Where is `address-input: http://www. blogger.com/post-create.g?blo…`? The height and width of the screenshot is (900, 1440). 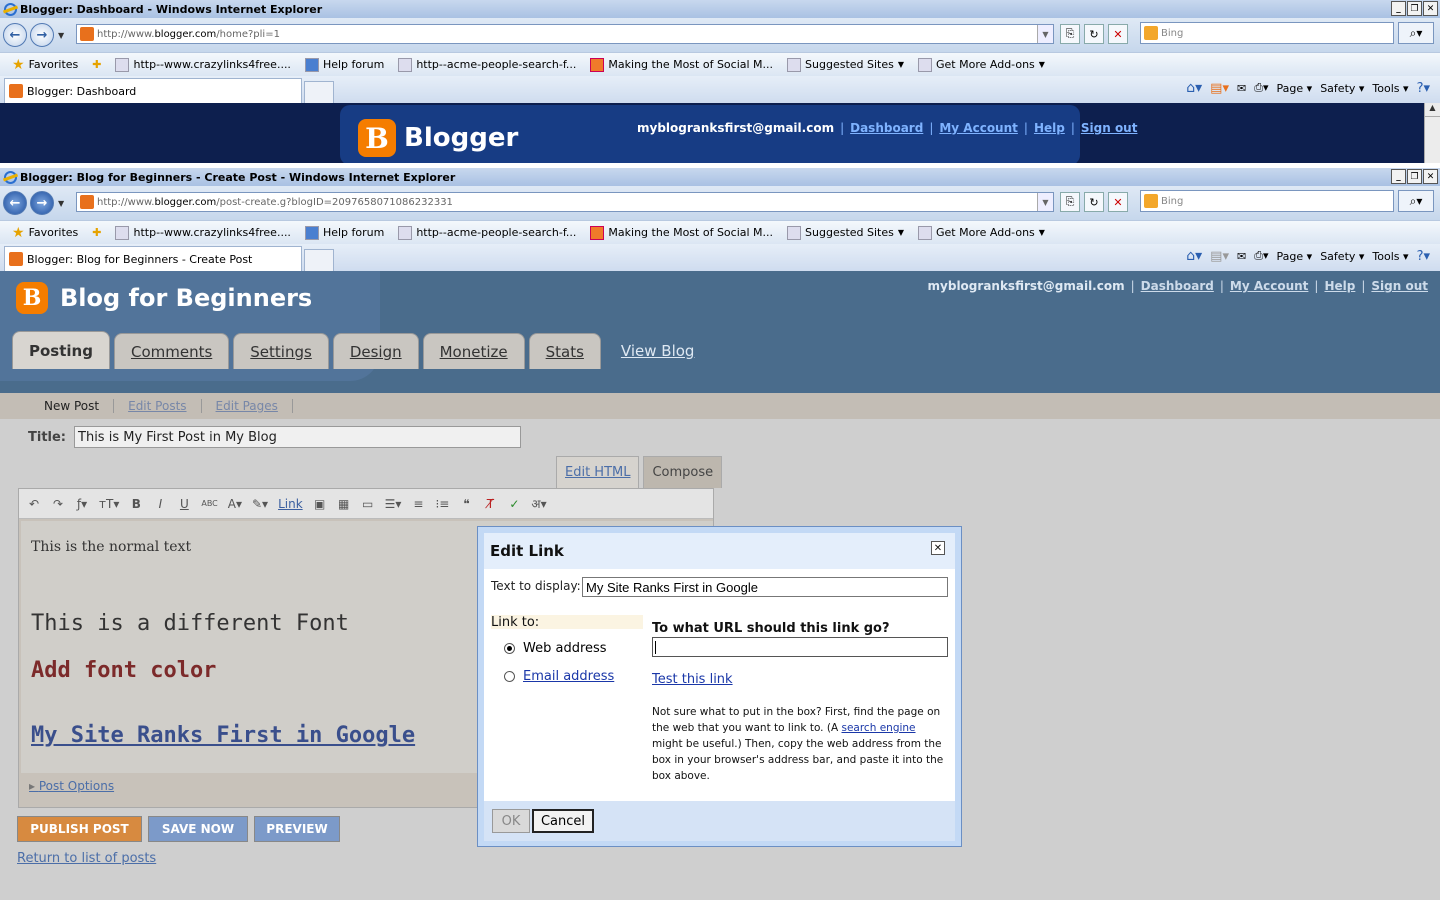
address-input: http://www. blogger.com/post-create.g?blo… is located at coordinates (565, 202).